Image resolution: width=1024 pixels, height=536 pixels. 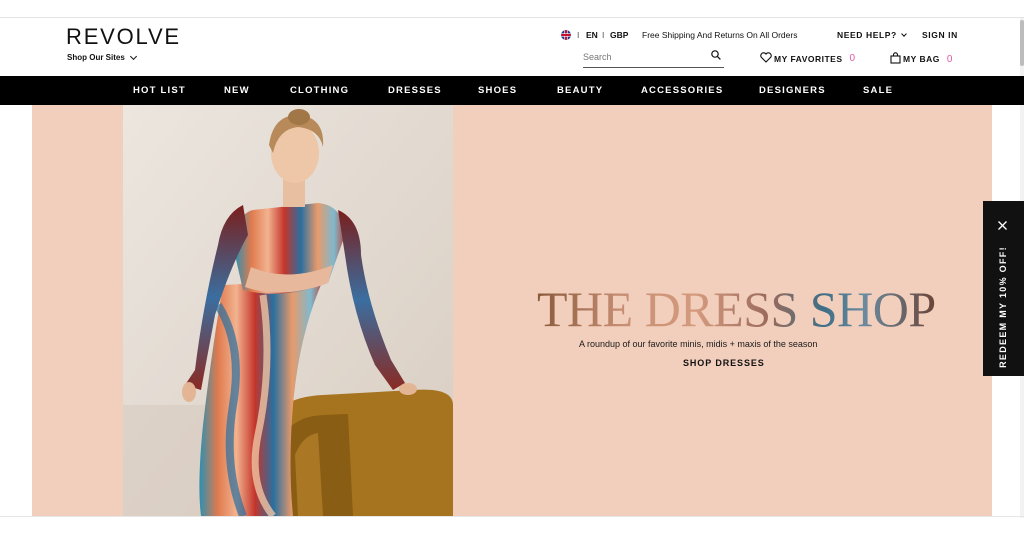 I want to click on nav-beauty: BEAUTY, so click(x=580, y=90).